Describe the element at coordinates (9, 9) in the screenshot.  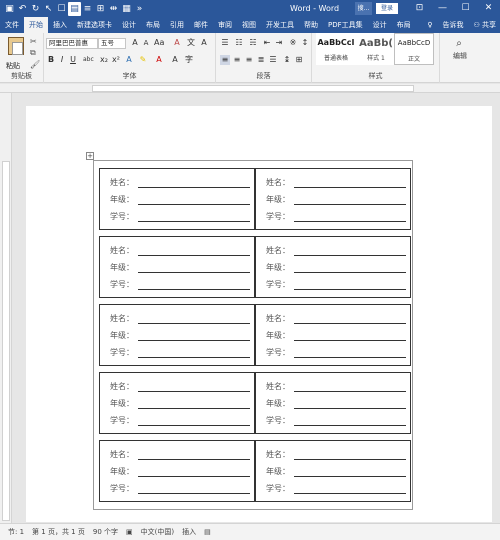
I see `save-icon: ▣` at that location.